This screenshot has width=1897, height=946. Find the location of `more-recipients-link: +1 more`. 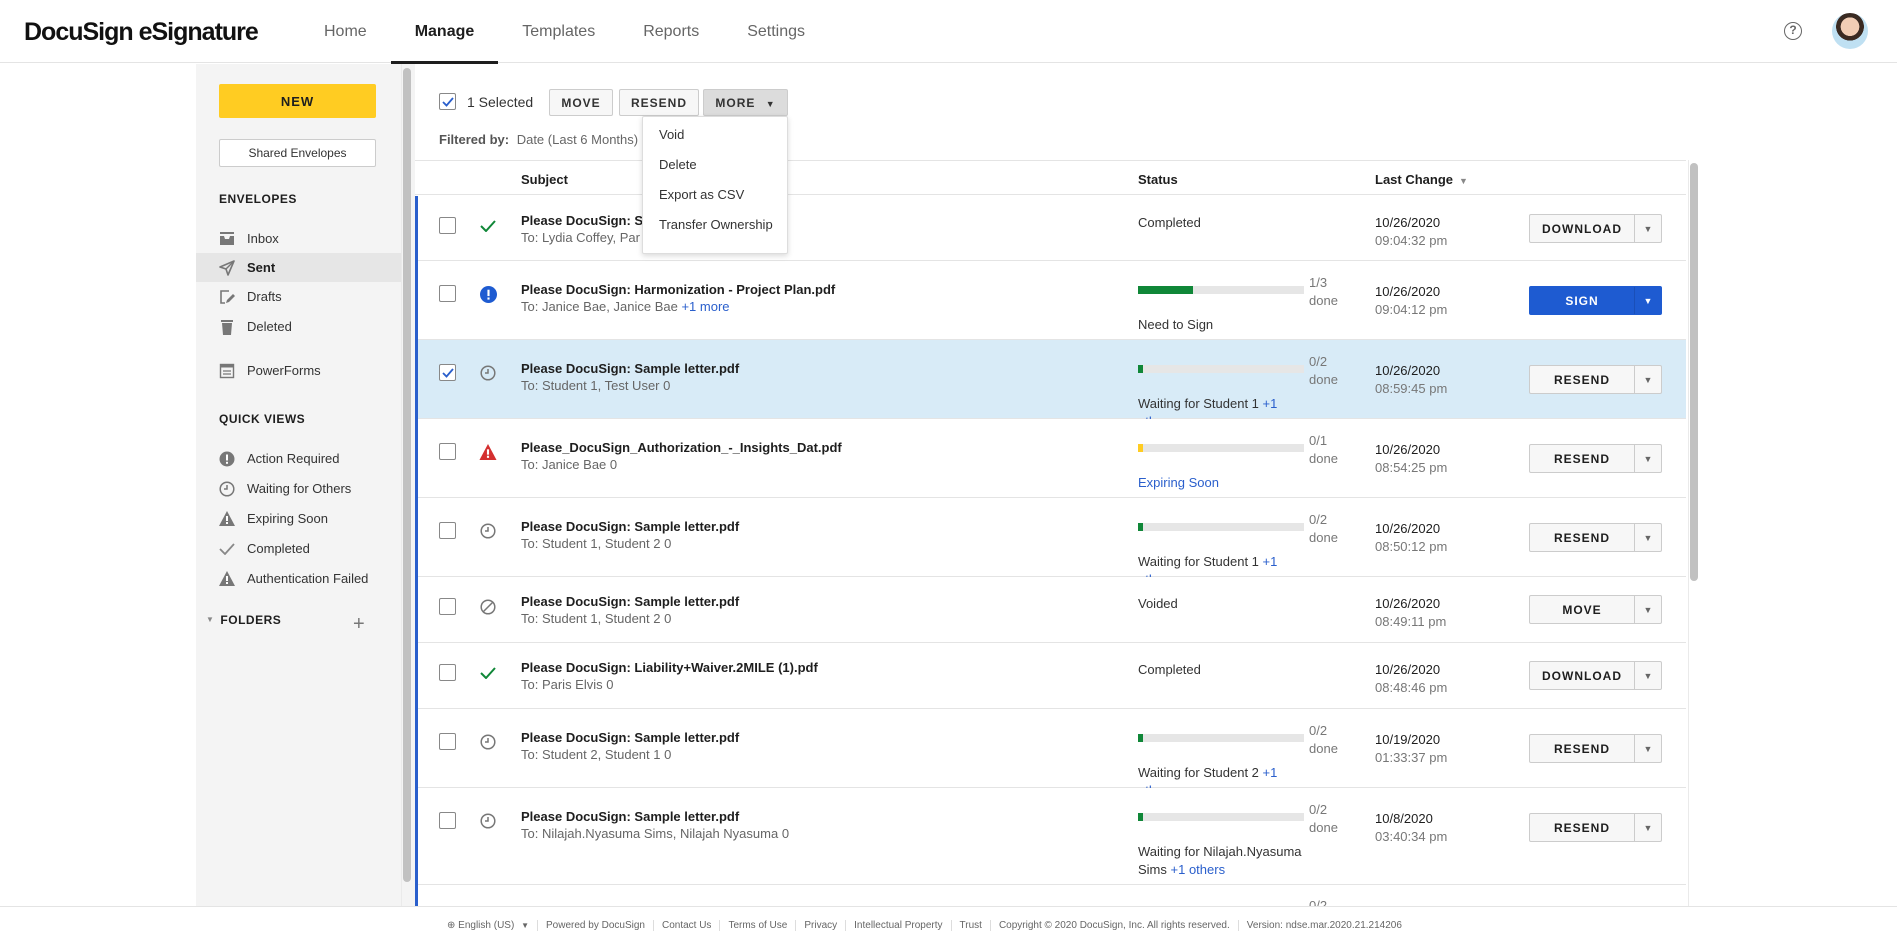

more-recipients-link: +1 more is located at coordinates (705, 306).